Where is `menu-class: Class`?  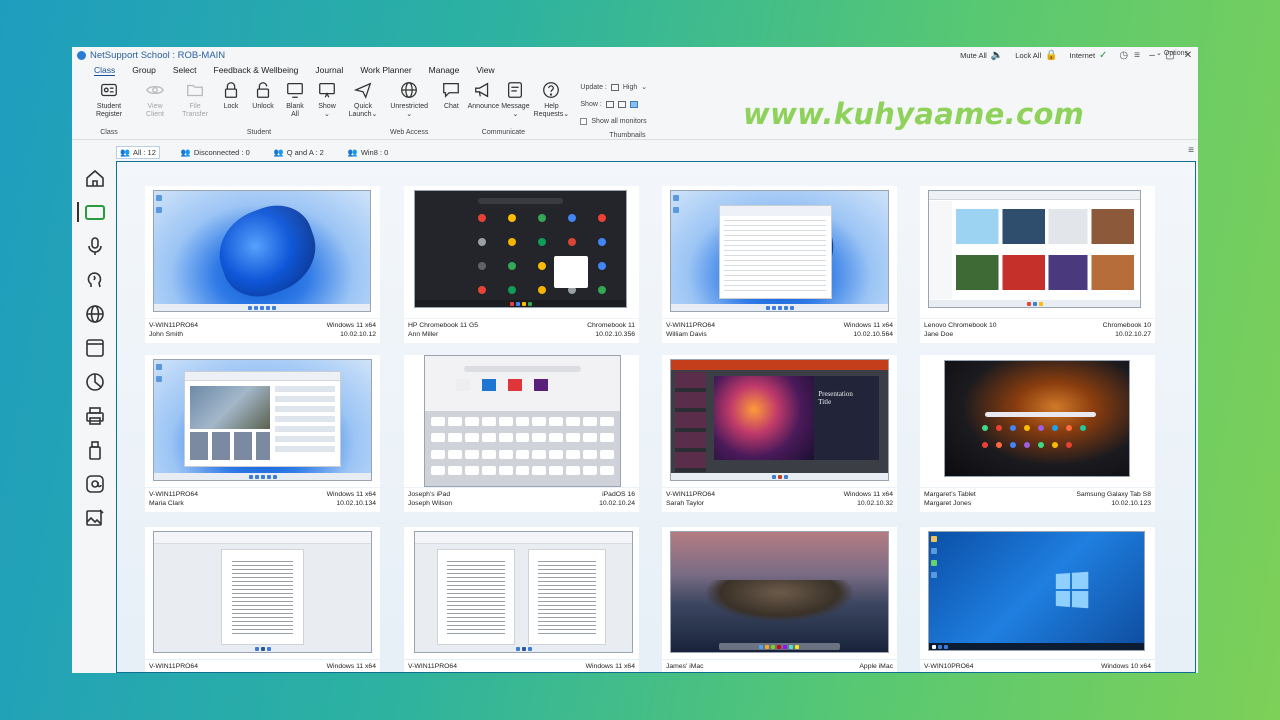
menu-class: Class is located at coordinates (105, 70).